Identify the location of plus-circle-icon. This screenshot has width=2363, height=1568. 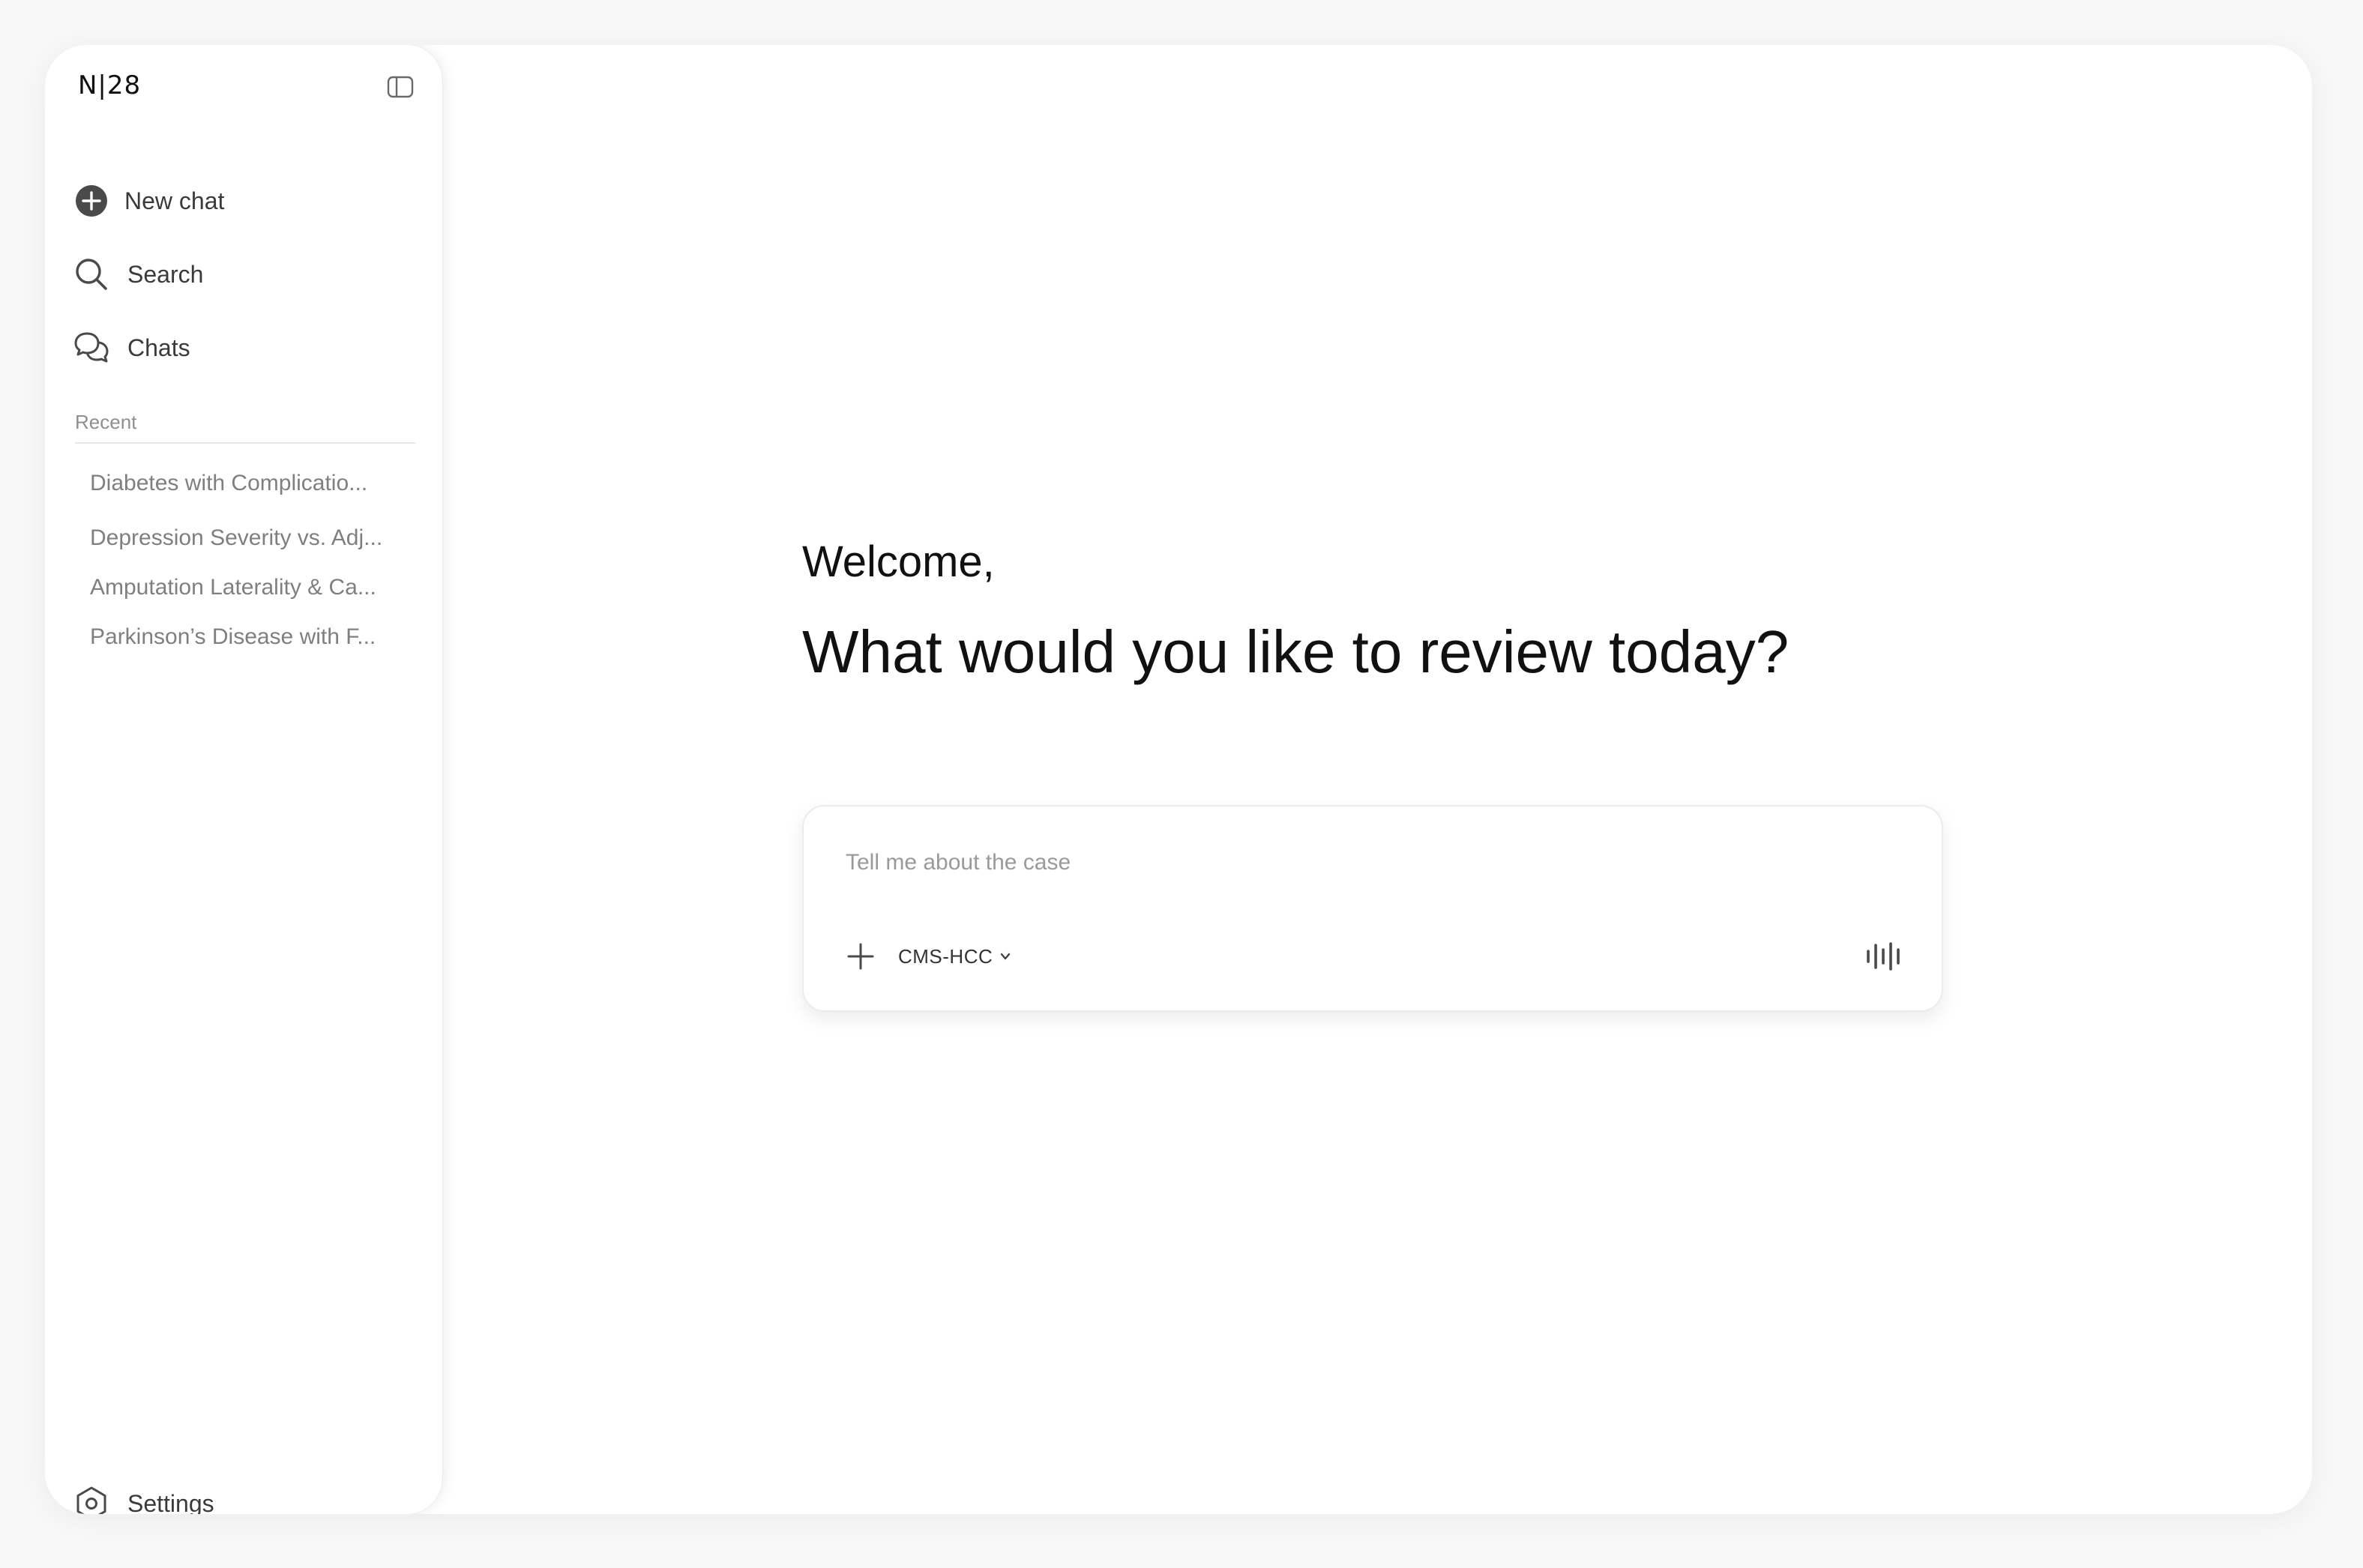
(91, 201).